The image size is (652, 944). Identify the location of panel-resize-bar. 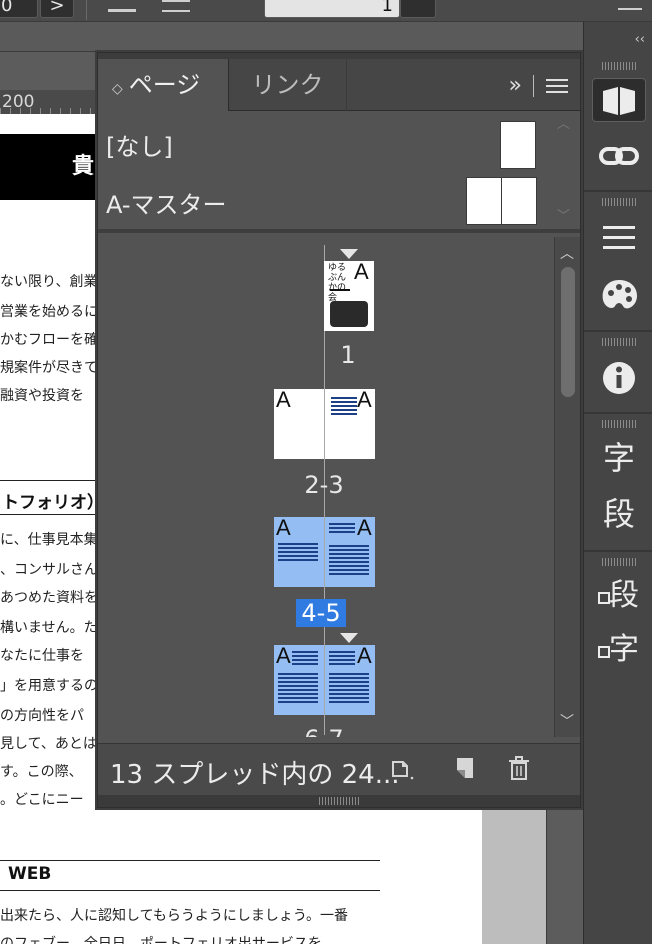
(339, 801).